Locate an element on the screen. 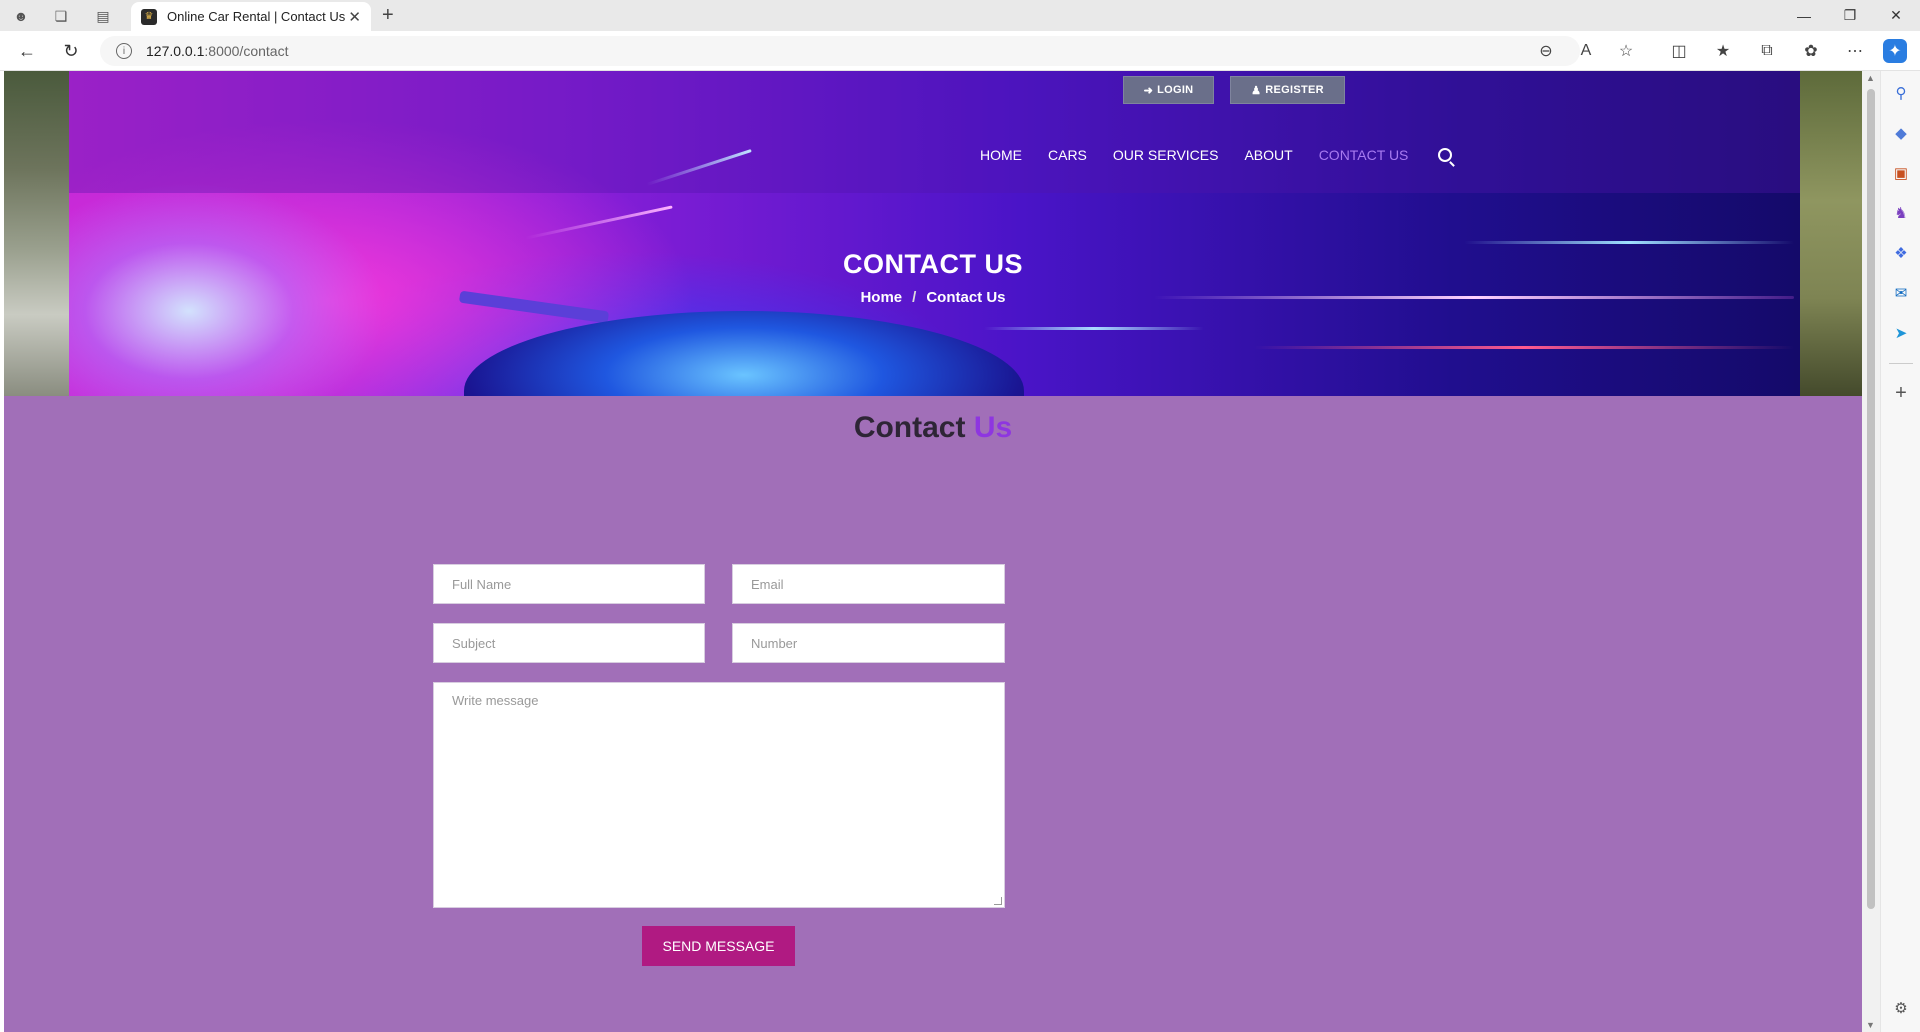  sidebar-outlook-icon: ✉ is located at coordinates (1901, 293).